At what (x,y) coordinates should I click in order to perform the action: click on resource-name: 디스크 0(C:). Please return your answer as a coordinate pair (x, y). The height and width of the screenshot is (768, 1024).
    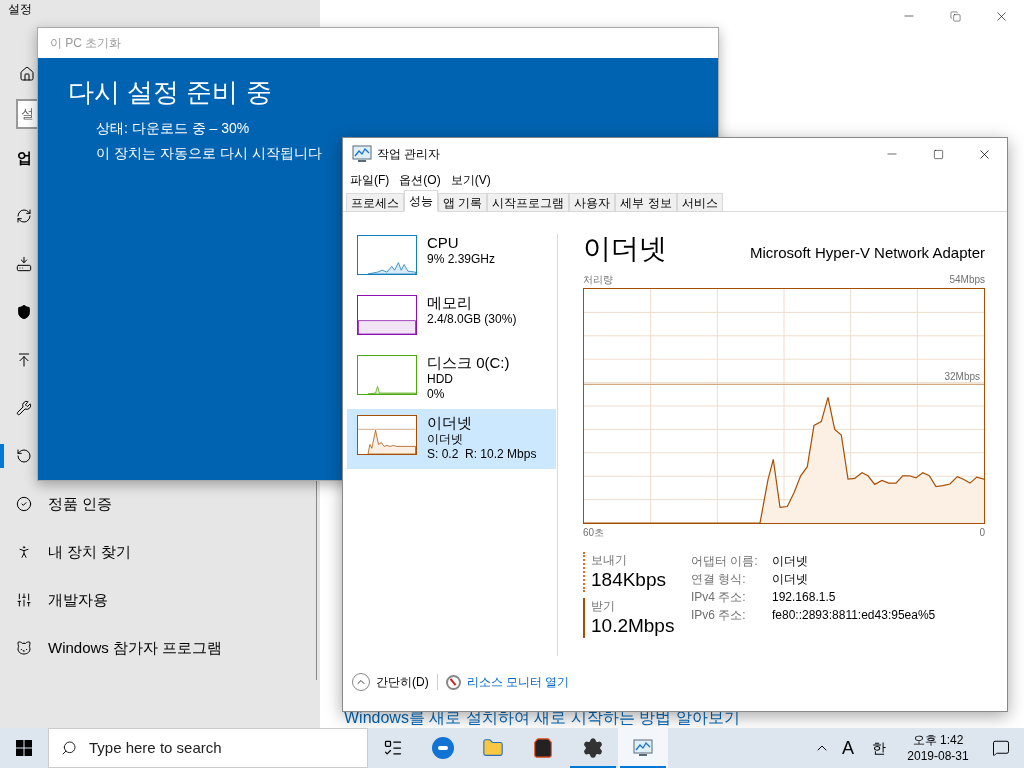
    Looking at the image, I should click on (468, 363).